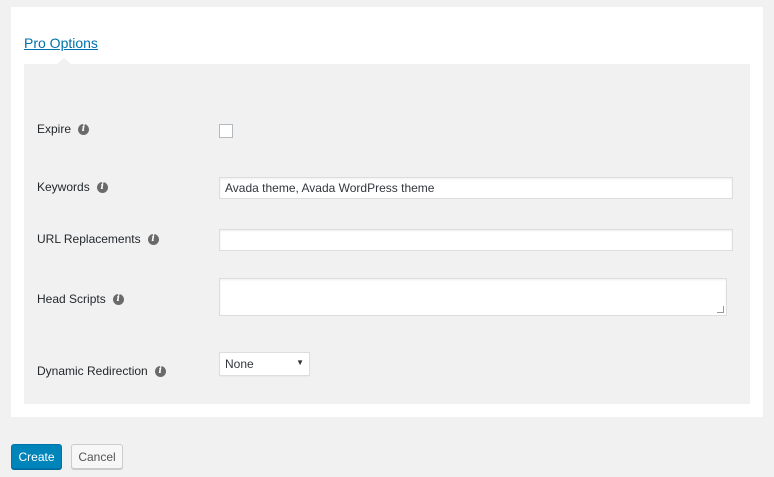 The width and height of the screenshot is (774, 477). What do you see at coordinates (476, 188) in the screenshot?
I see `keywords-input` at bounding box center [476, 188].